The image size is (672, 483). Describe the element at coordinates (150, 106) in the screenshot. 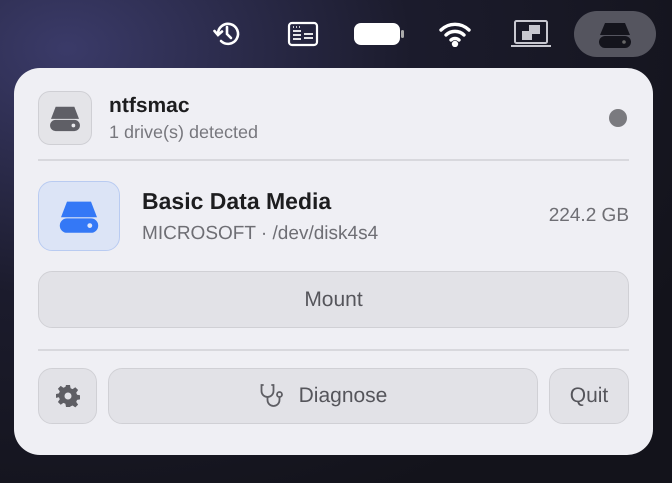

I see `app-name: ntfsmac` at that location.